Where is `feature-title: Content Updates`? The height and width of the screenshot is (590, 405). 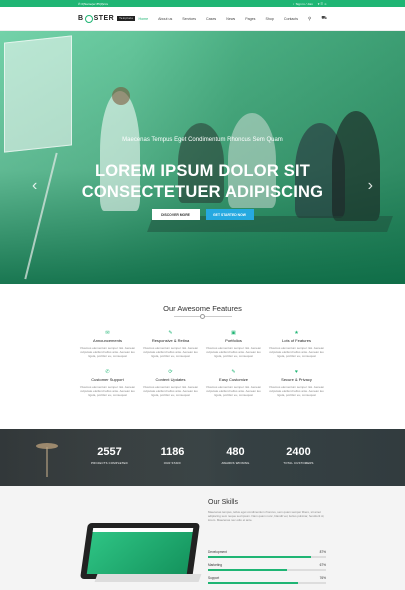 feature-title: Content Updates is located at coordinates (170, 379).